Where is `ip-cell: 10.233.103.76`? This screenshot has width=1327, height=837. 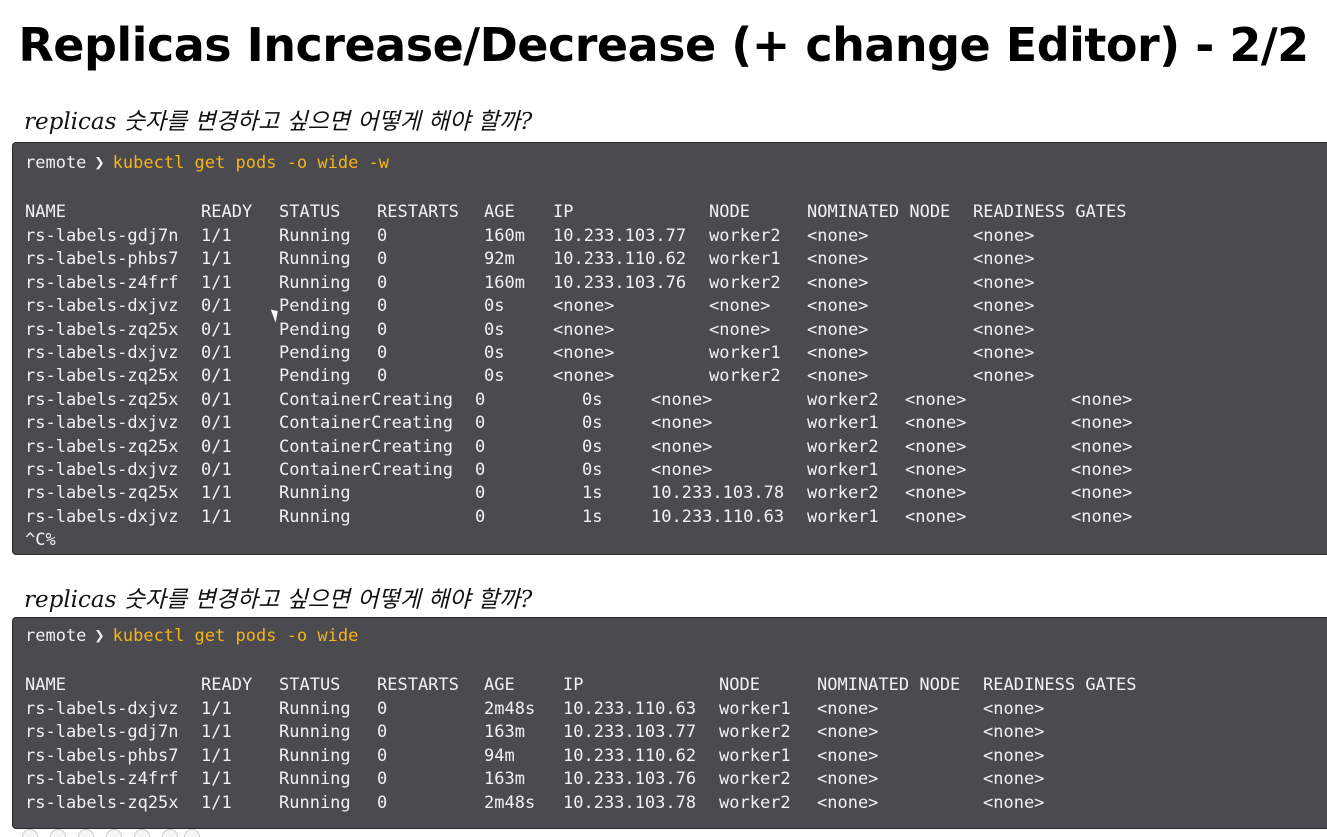 ip-cell: 10.233.103.76 is located at coordinates (620, 282).